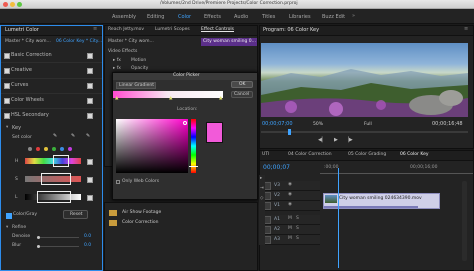 Image resolution: width=474 pixels, height=271 pixels. I want to click on track-label-v3: V3, so click(277, 186).